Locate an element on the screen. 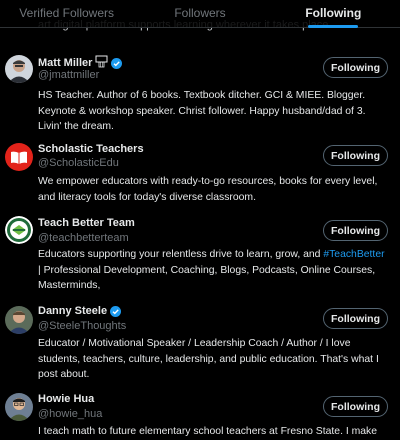 The width and height of the screenshot is (400, 440). user-name: Howie Hua is located at coordinates (66, 399).